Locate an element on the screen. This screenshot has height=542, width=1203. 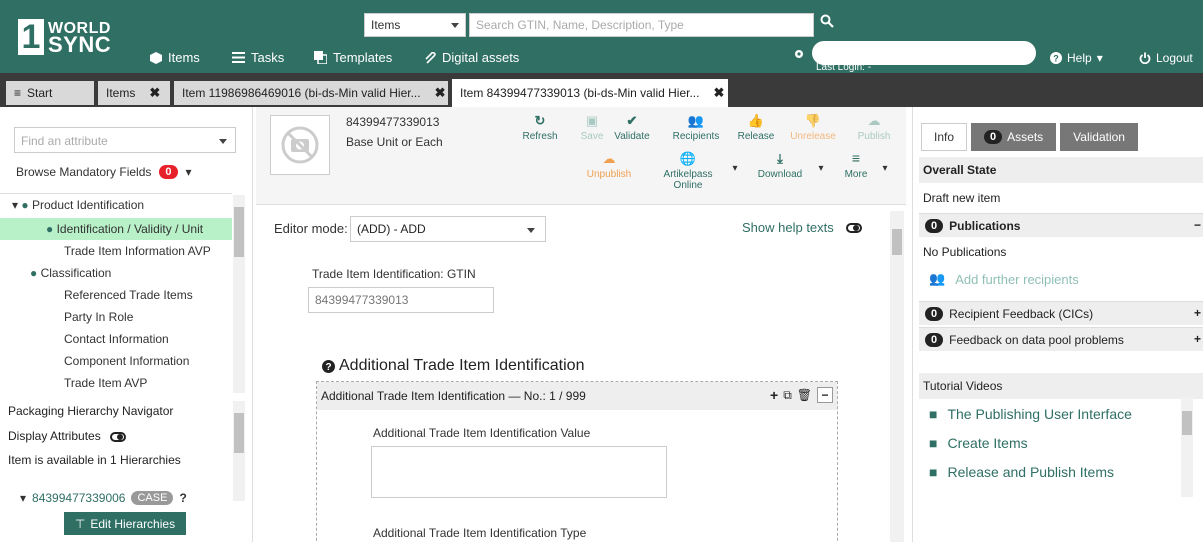
tree-scrollbar is located at coordinates (239, 294).